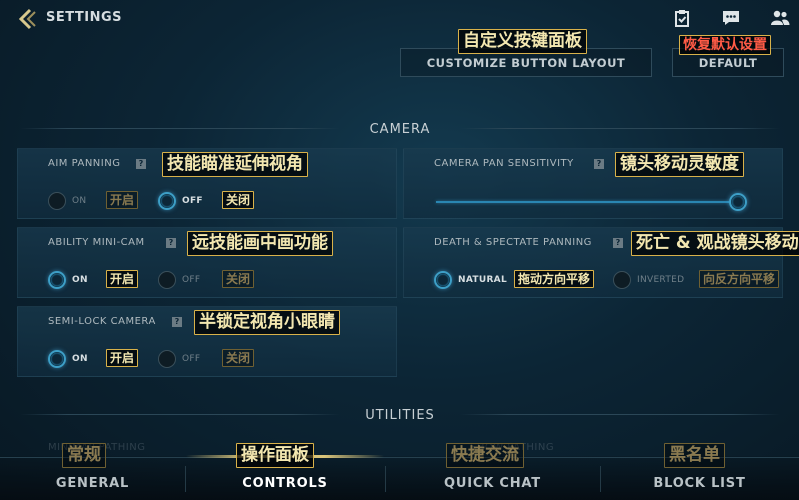 This screenshot has height=500, width=799. I want to click on tab-controls-tag: 操作面板, so click(275, 455).